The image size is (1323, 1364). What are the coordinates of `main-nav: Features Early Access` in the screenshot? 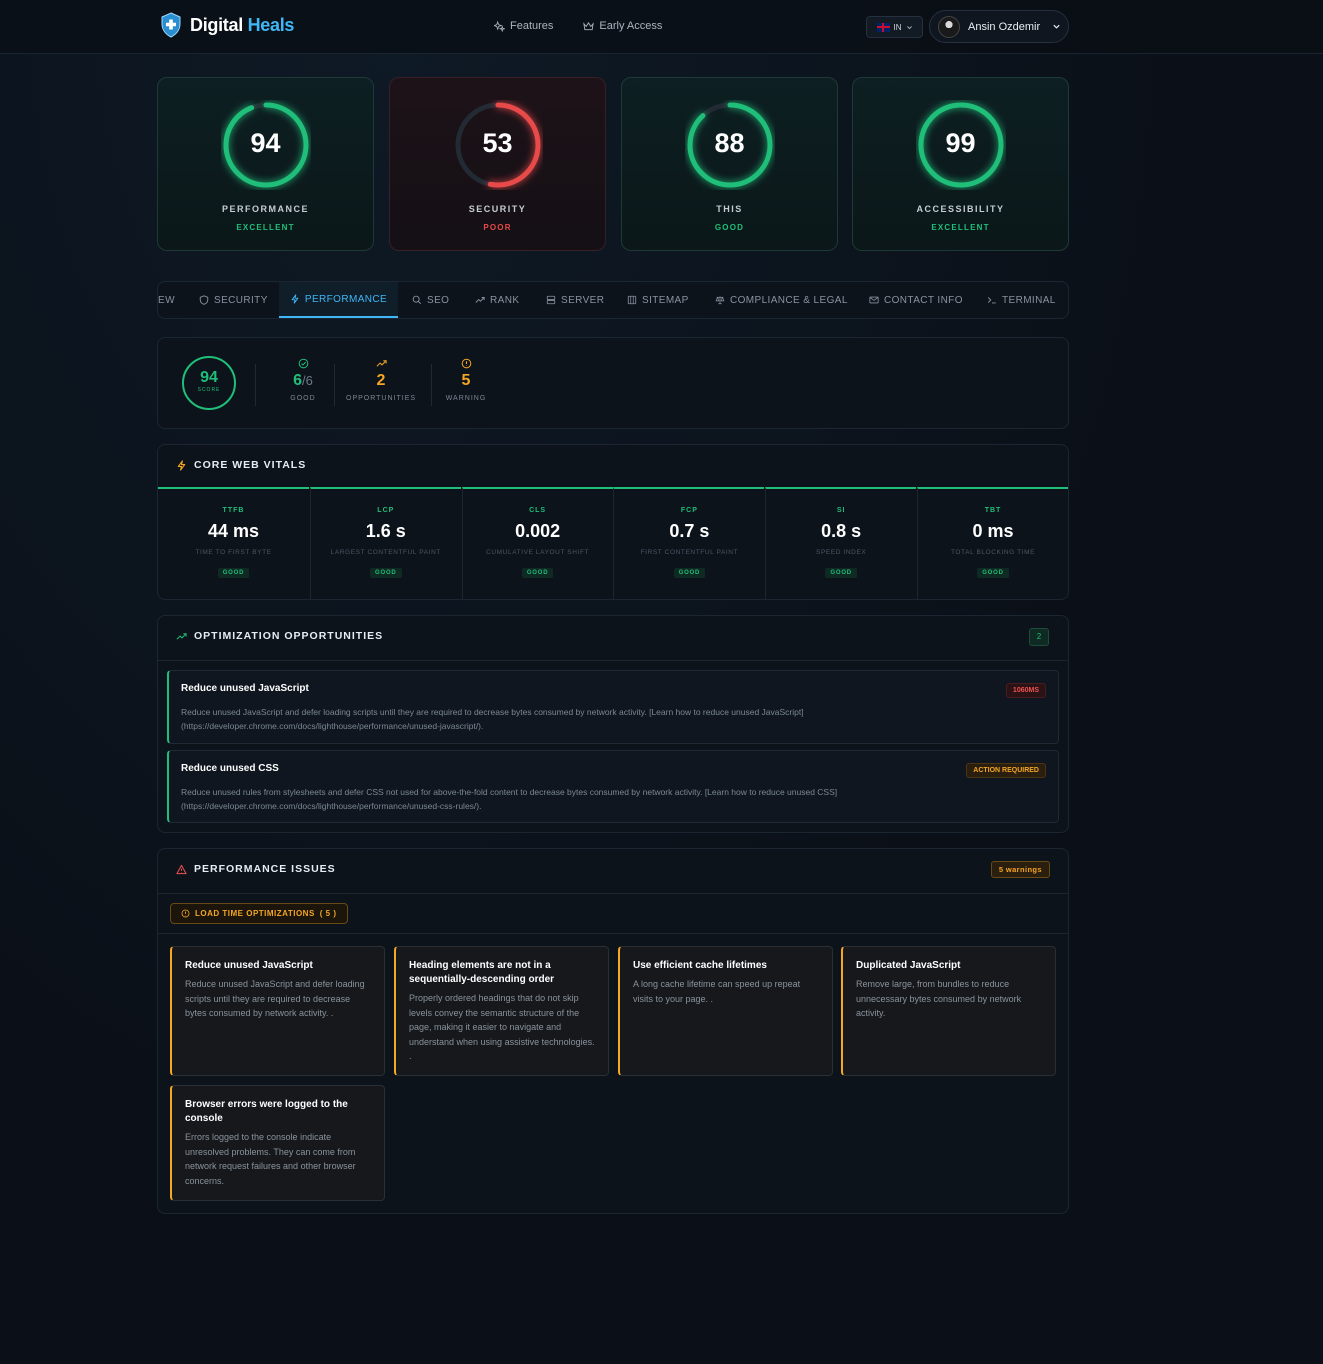 It's located at (578, 26).